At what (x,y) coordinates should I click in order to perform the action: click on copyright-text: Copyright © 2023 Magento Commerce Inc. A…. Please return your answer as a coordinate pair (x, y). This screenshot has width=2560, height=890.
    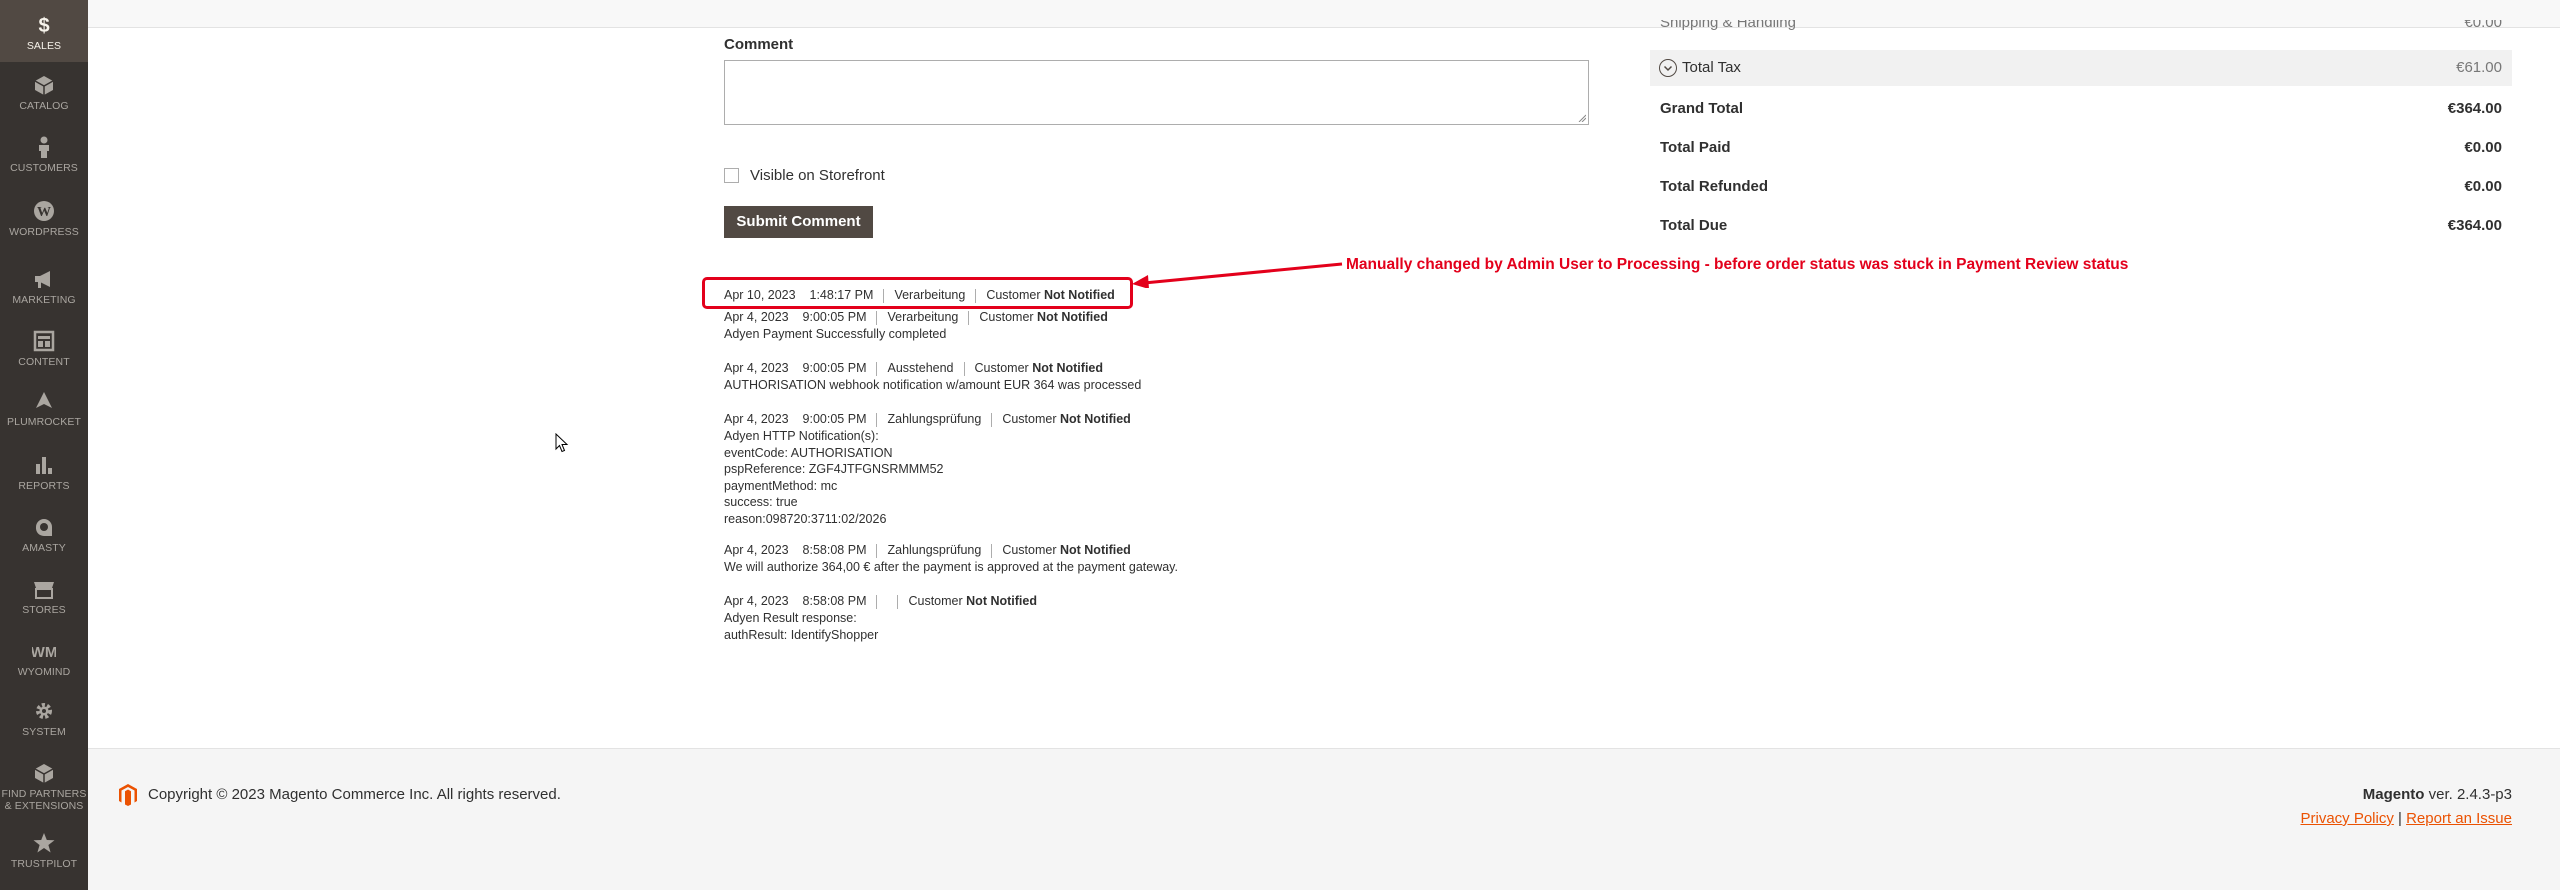
    Looking at the image, I should click on (354, 794).